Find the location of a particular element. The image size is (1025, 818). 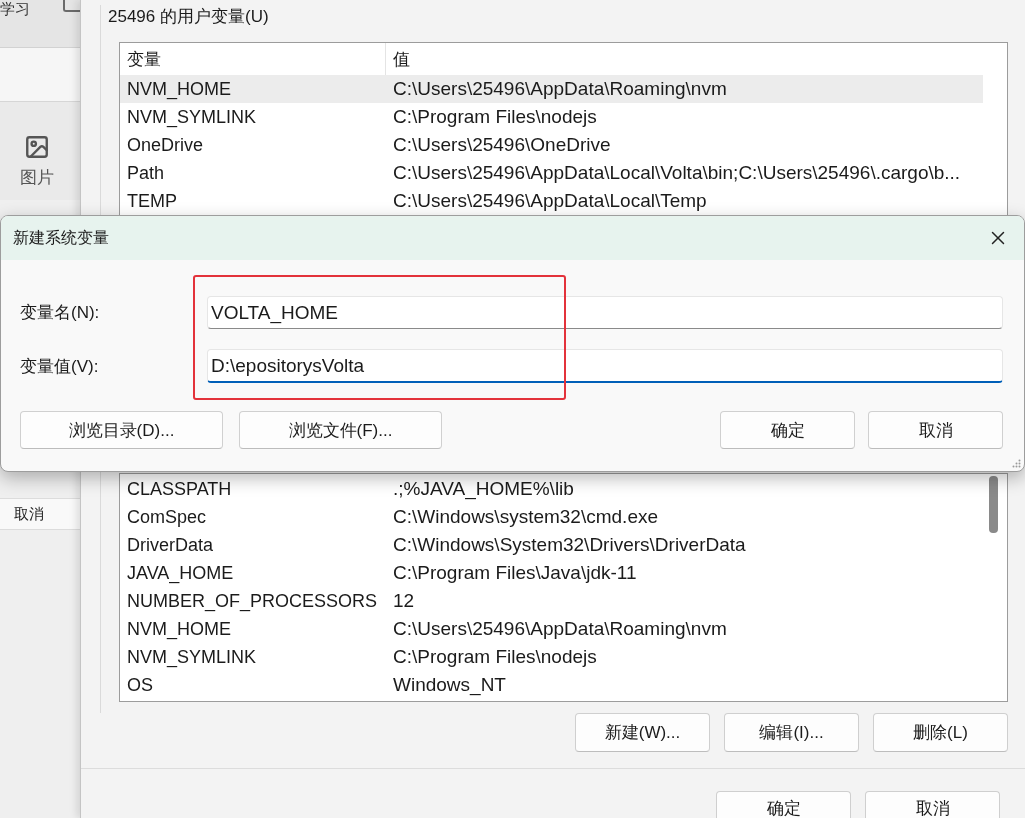

variable-value-cell-text: C:\Windows\system32\cmd.exe is located at coordinates (526, 517).